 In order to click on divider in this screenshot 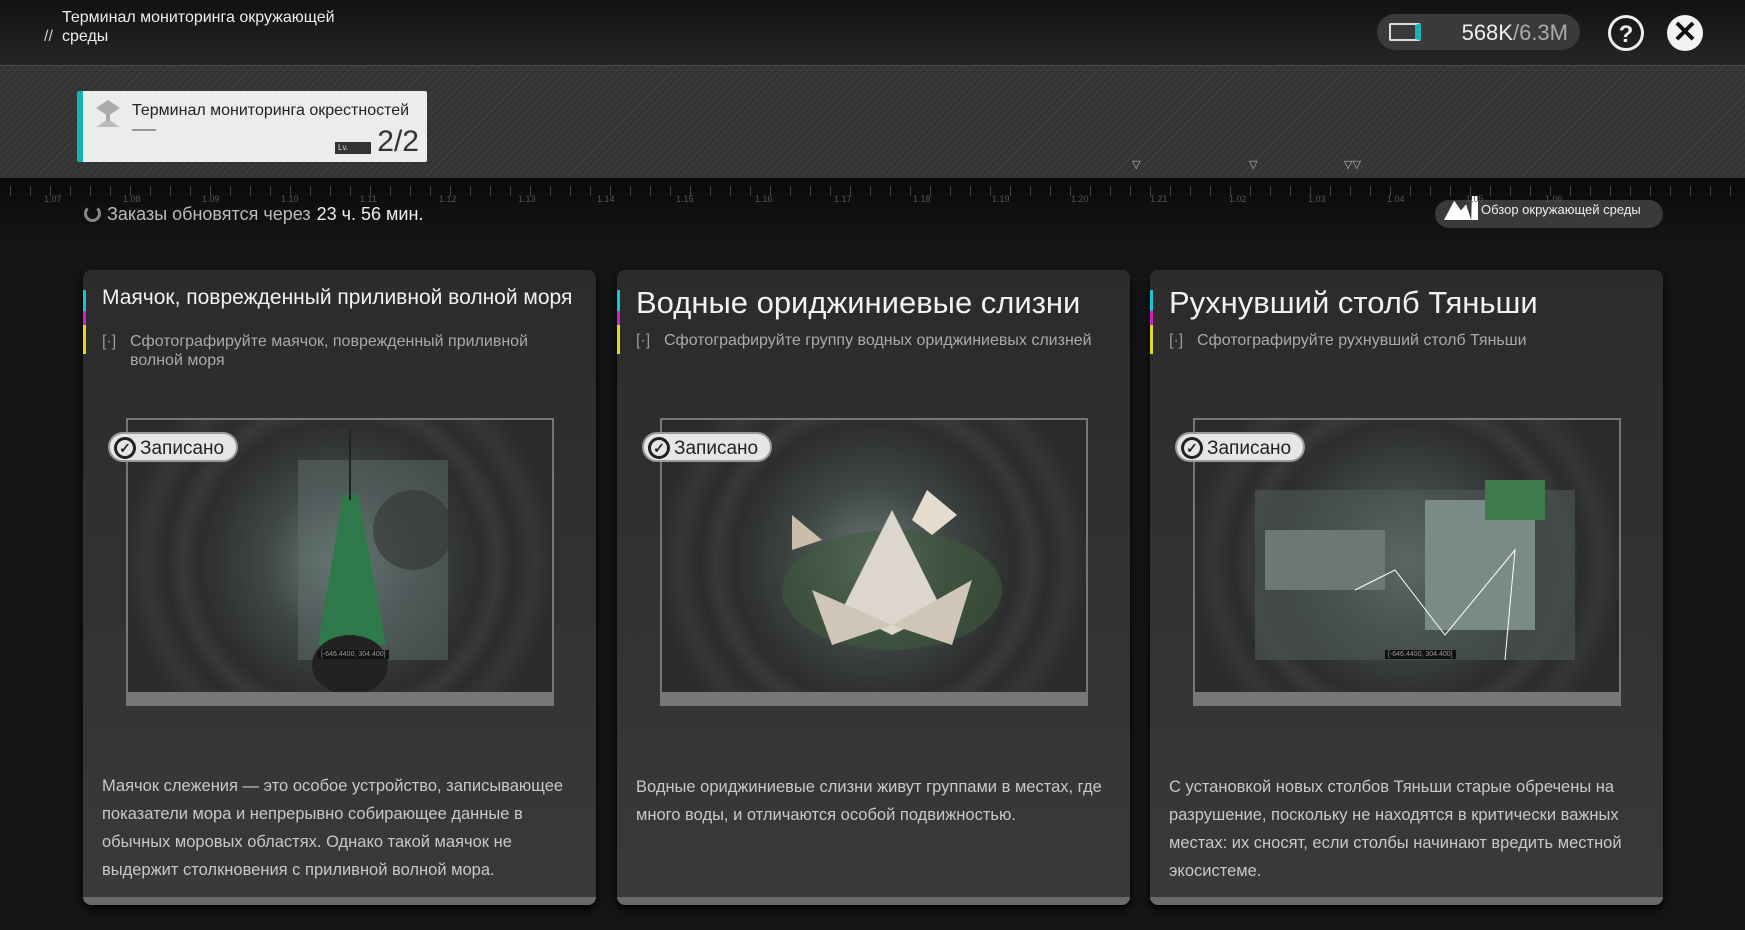, I will do `click(144, 130)`.